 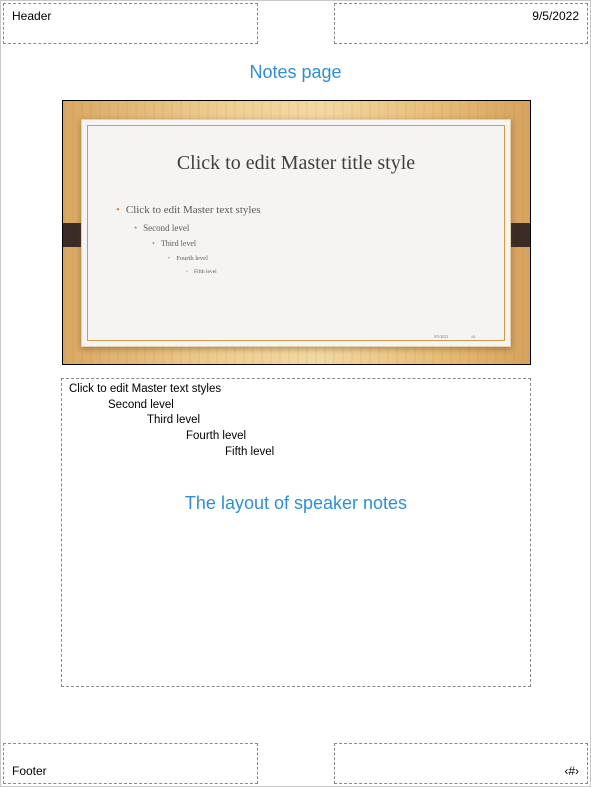 I want to click on slide-bullet-level-5: • Fifth level, so click(x=201, y=272).